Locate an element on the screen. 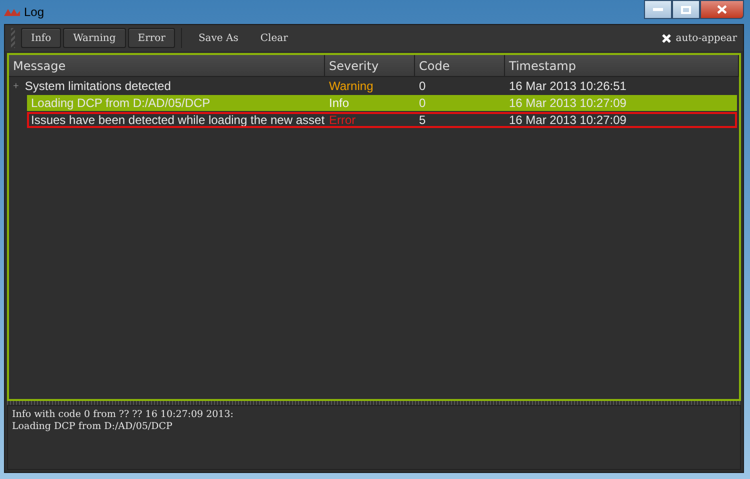 The image size is (750, 479). filter-button: Error is located at coordinates (152, 38).